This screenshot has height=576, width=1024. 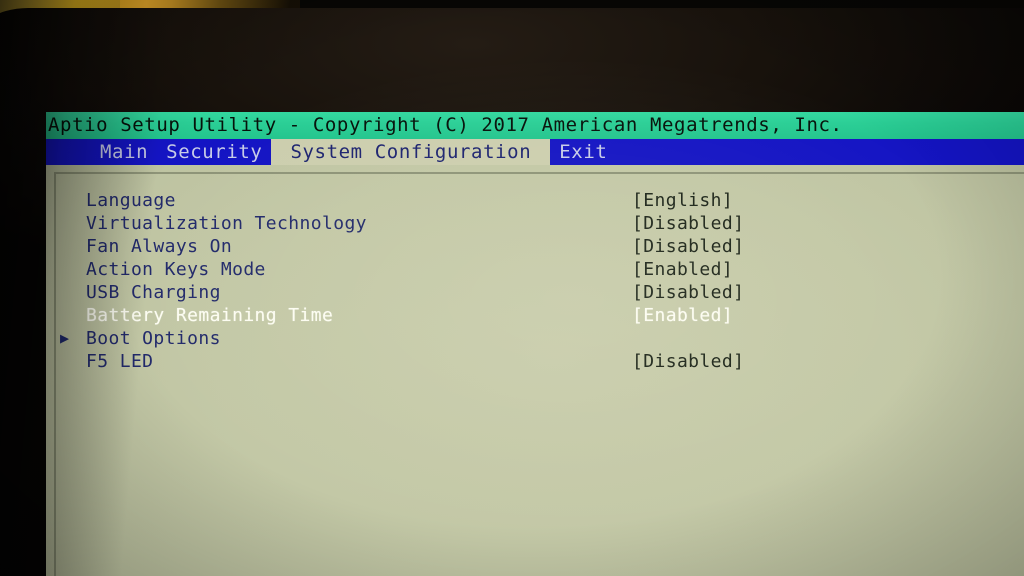 I want to click on setting-label: Boot Options, so click(x=153, y=338).